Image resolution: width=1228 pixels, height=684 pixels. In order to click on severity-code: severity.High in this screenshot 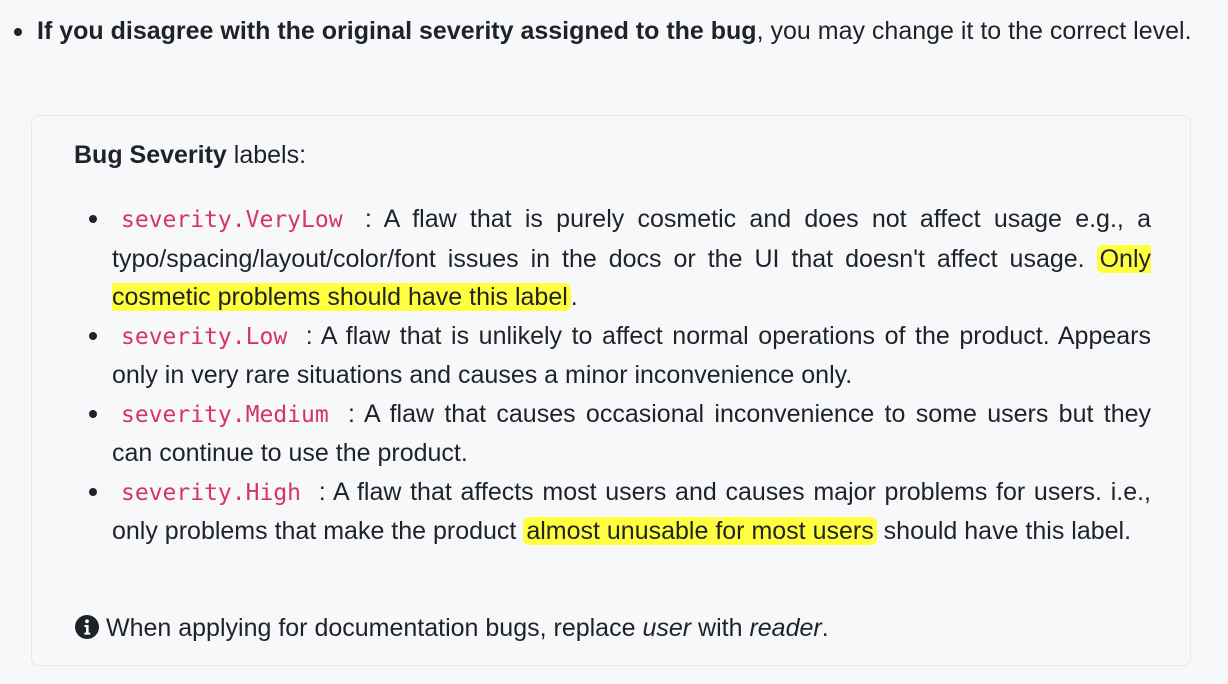, I will do `click(211, 492)`.